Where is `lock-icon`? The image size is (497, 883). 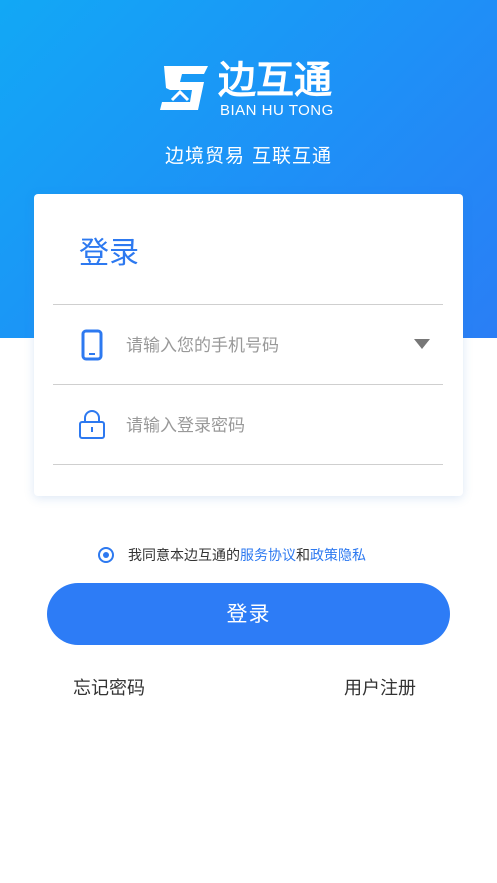
lock-icon is located at coordinates (92, 424).